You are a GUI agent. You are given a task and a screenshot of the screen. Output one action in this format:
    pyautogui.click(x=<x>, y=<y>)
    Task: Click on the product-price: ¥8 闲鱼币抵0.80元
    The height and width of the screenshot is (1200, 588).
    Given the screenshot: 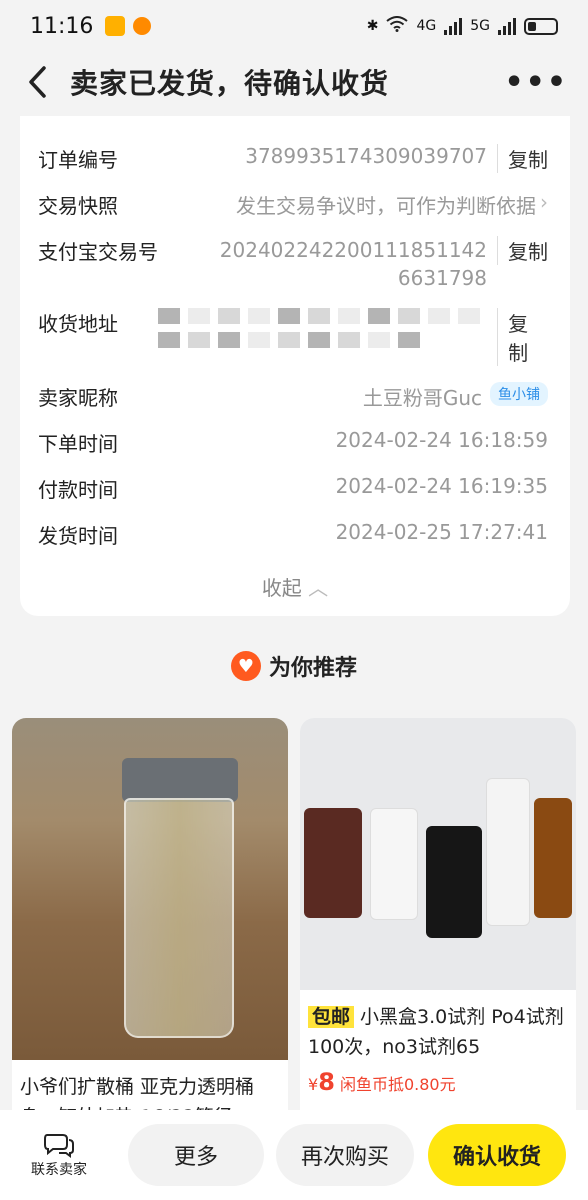 What is the action you would take?
    pyautogui.click(x=438, y=1082)
    